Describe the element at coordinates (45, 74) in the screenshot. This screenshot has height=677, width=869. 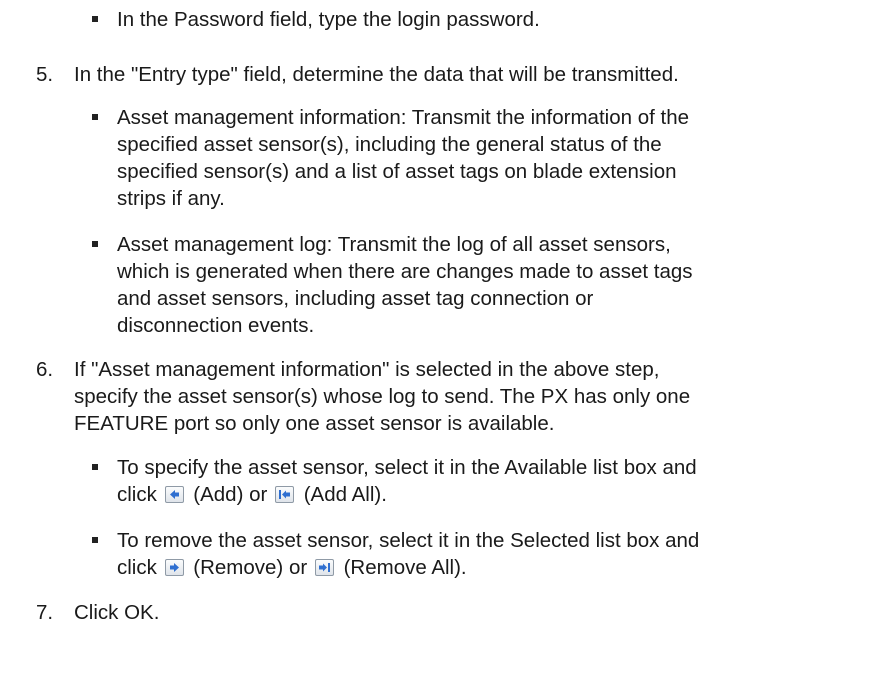
I see `step-number-5: 5.` at that location.